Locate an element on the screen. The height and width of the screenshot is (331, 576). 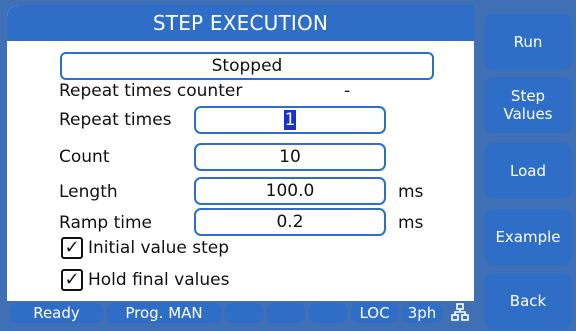
status-bar: Ready Prog. MAN LOC 3ph is located at coordinates (240, 312).